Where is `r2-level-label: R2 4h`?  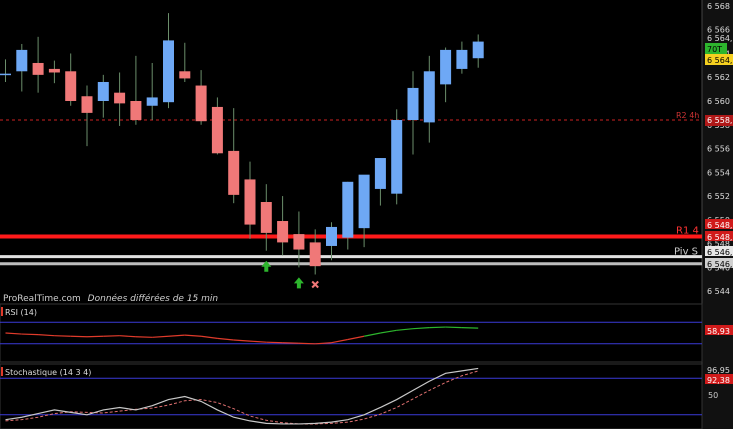
r2-level-label: R2 4h is located at coordinates (687, 115).